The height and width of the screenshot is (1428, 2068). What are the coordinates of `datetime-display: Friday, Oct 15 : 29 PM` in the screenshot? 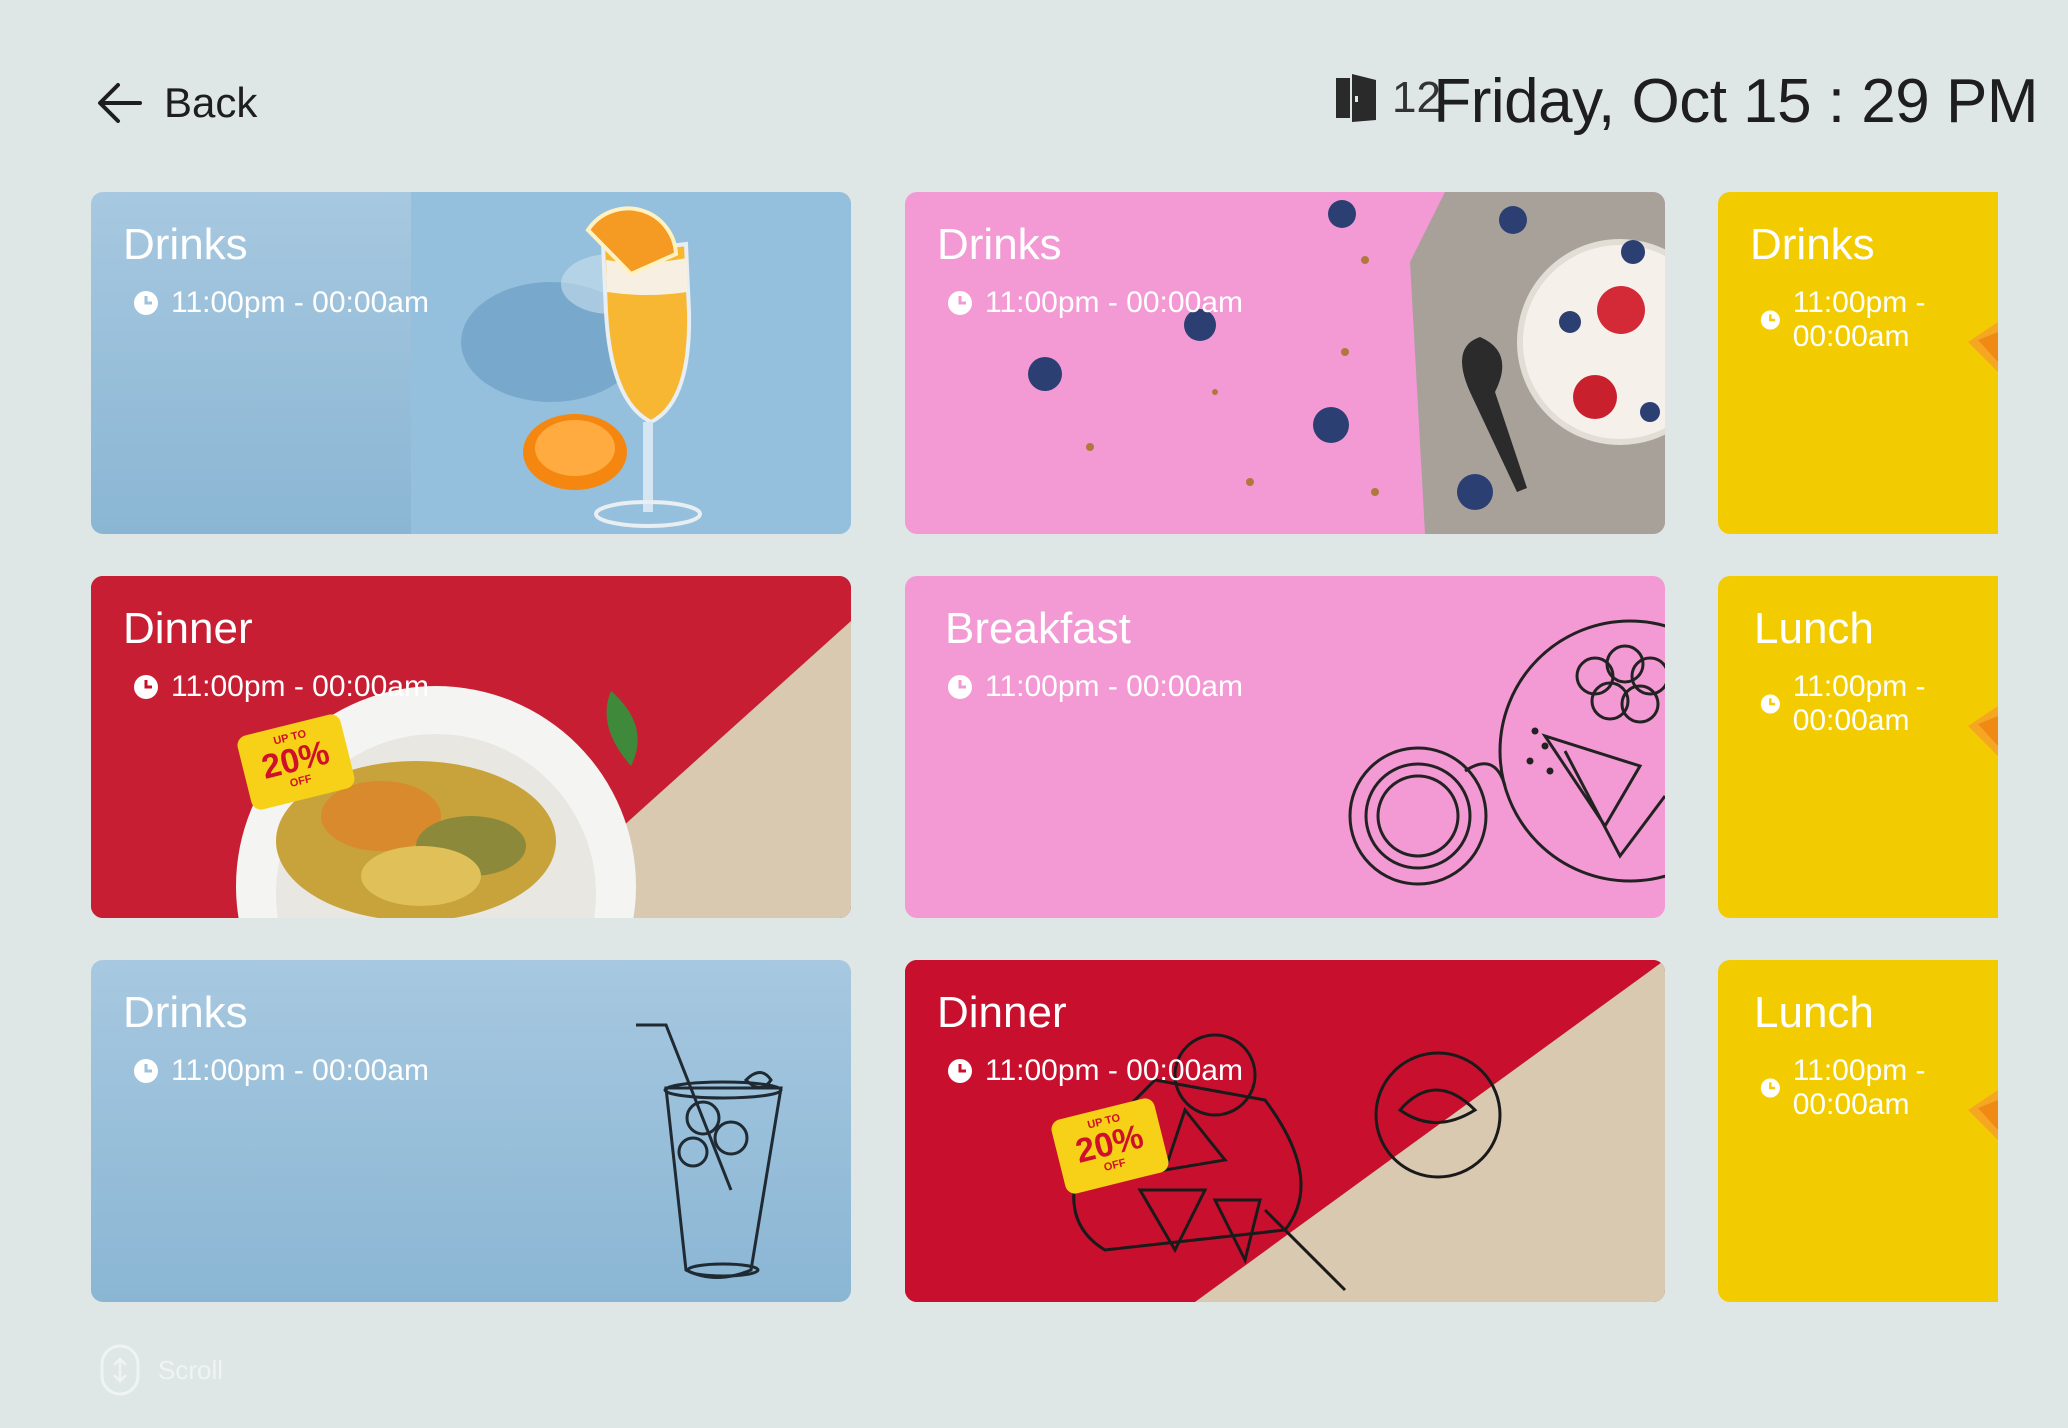 It's located at (1735, 101).